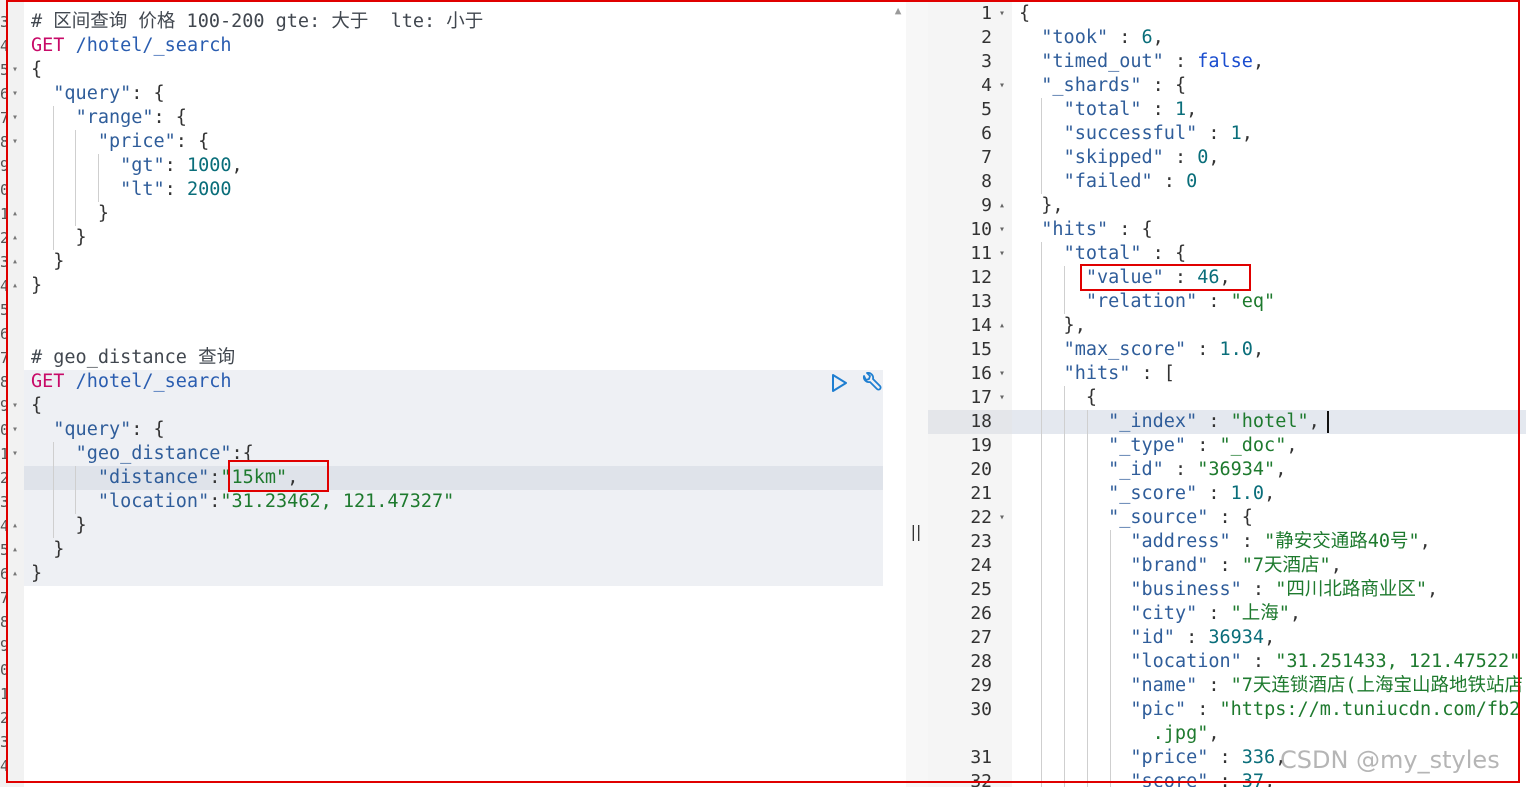  I want to click on wrench-icon, so click(870, 383).